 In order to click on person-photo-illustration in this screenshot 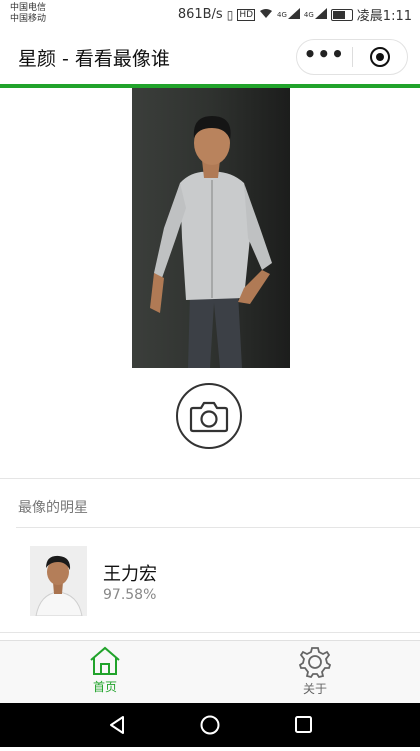, I will do `click(211, 228)`.